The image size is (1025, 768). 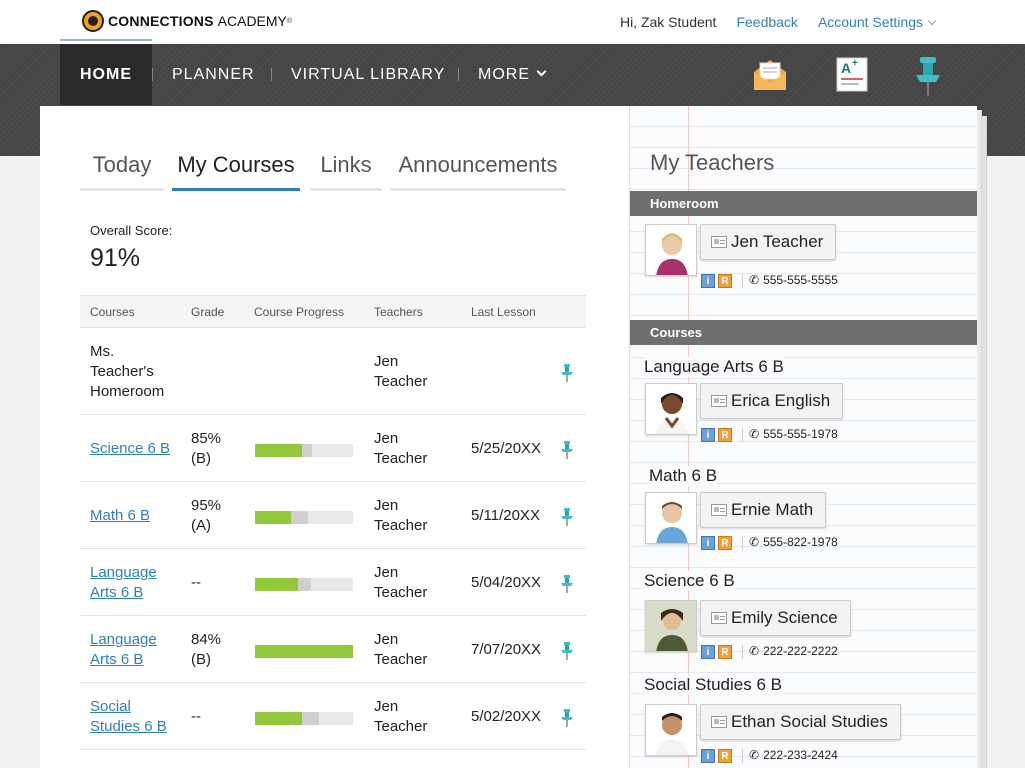 I want to click on teacher-phone: ✆ 555-555-1978, so click(x=790, y=434).